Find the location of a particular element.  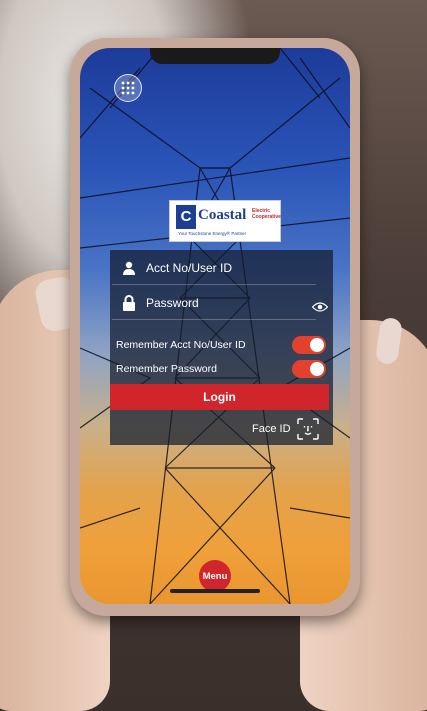

password-input: Password is located at coordinates (172, 303).